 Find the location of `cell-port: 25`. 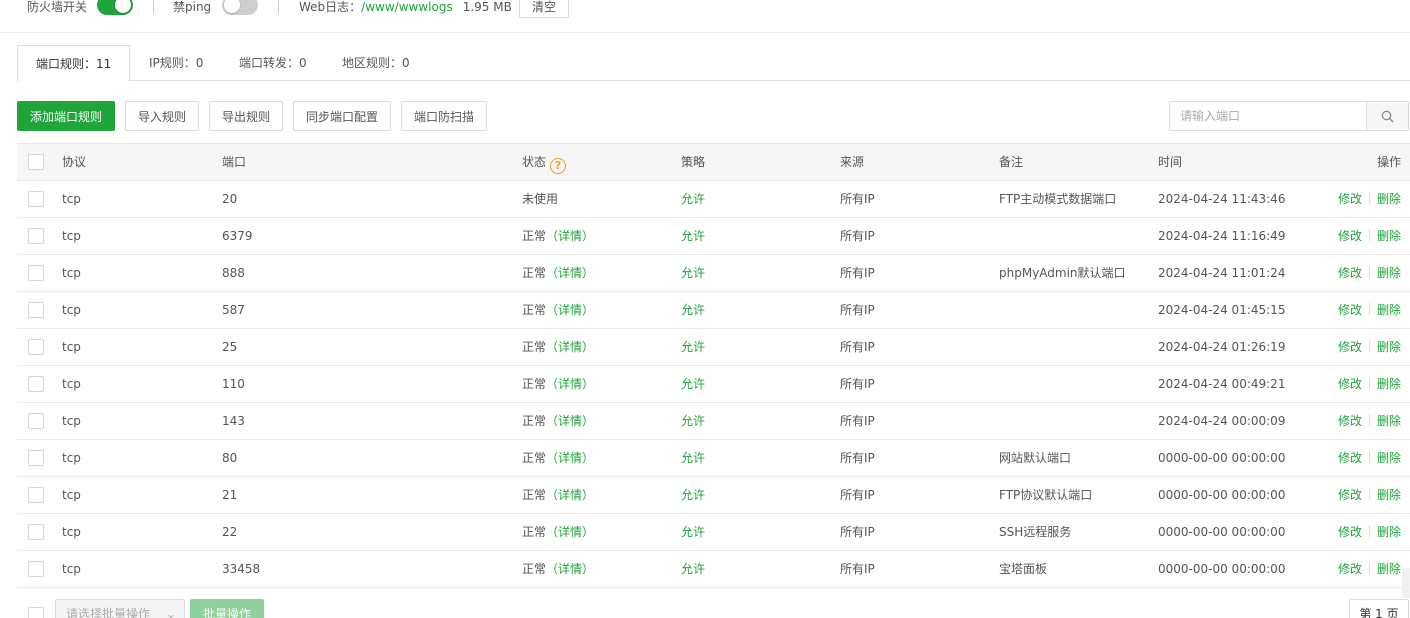

cell-port: 25 is located at coordinates (230, 347).